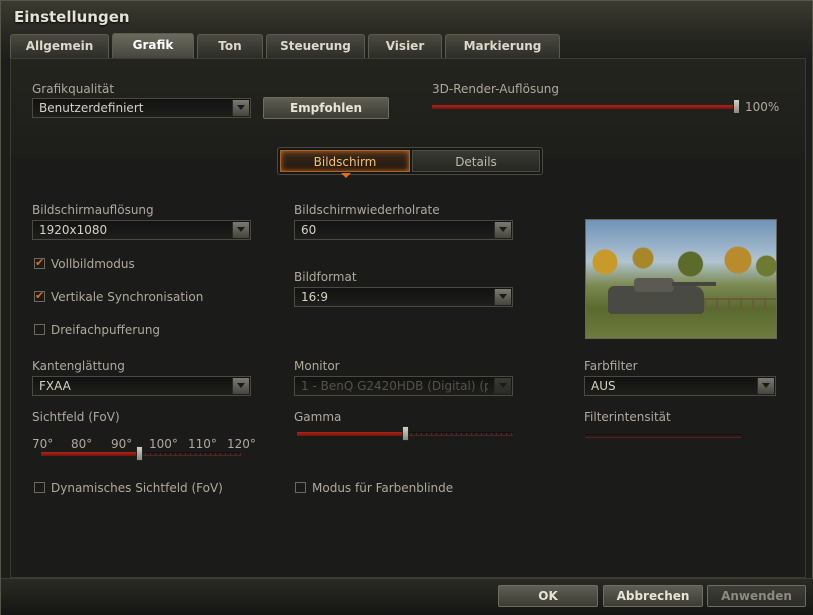 Image resolution: width=813 pixels, height=615 pixels. What do you see at coordinates (476, 161) in the screenshot?
I see `tab-details: Details` at bounding box center [476, 161].